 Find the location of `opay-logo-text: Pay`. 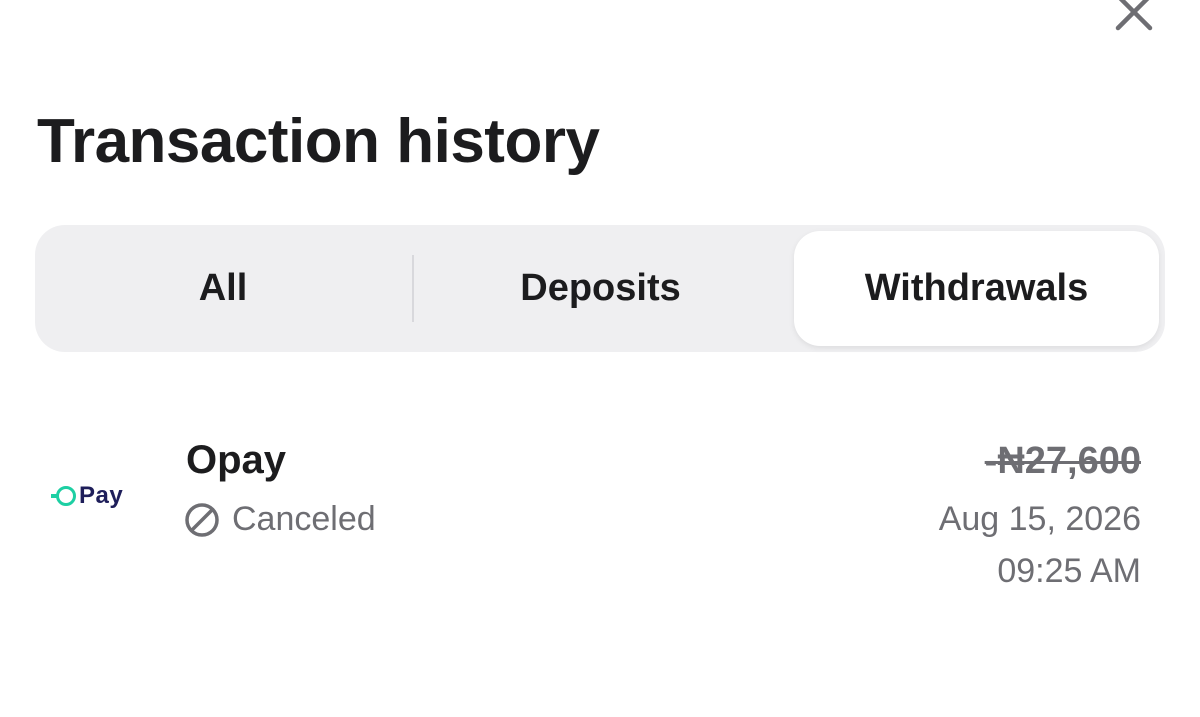

opay-logo-text: Pay is located at coordinates (101, 495).